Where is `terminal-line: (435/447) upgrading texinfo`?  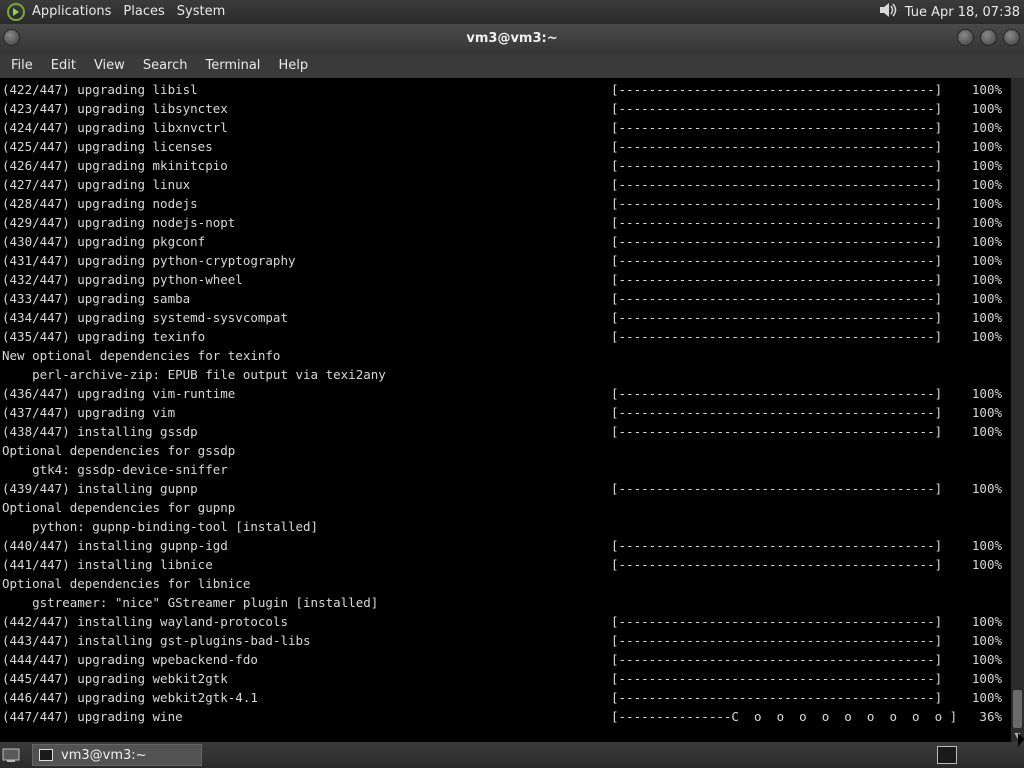 terminal-line: (435/447) upgrading texinfo is located at coordinates (104, 336).